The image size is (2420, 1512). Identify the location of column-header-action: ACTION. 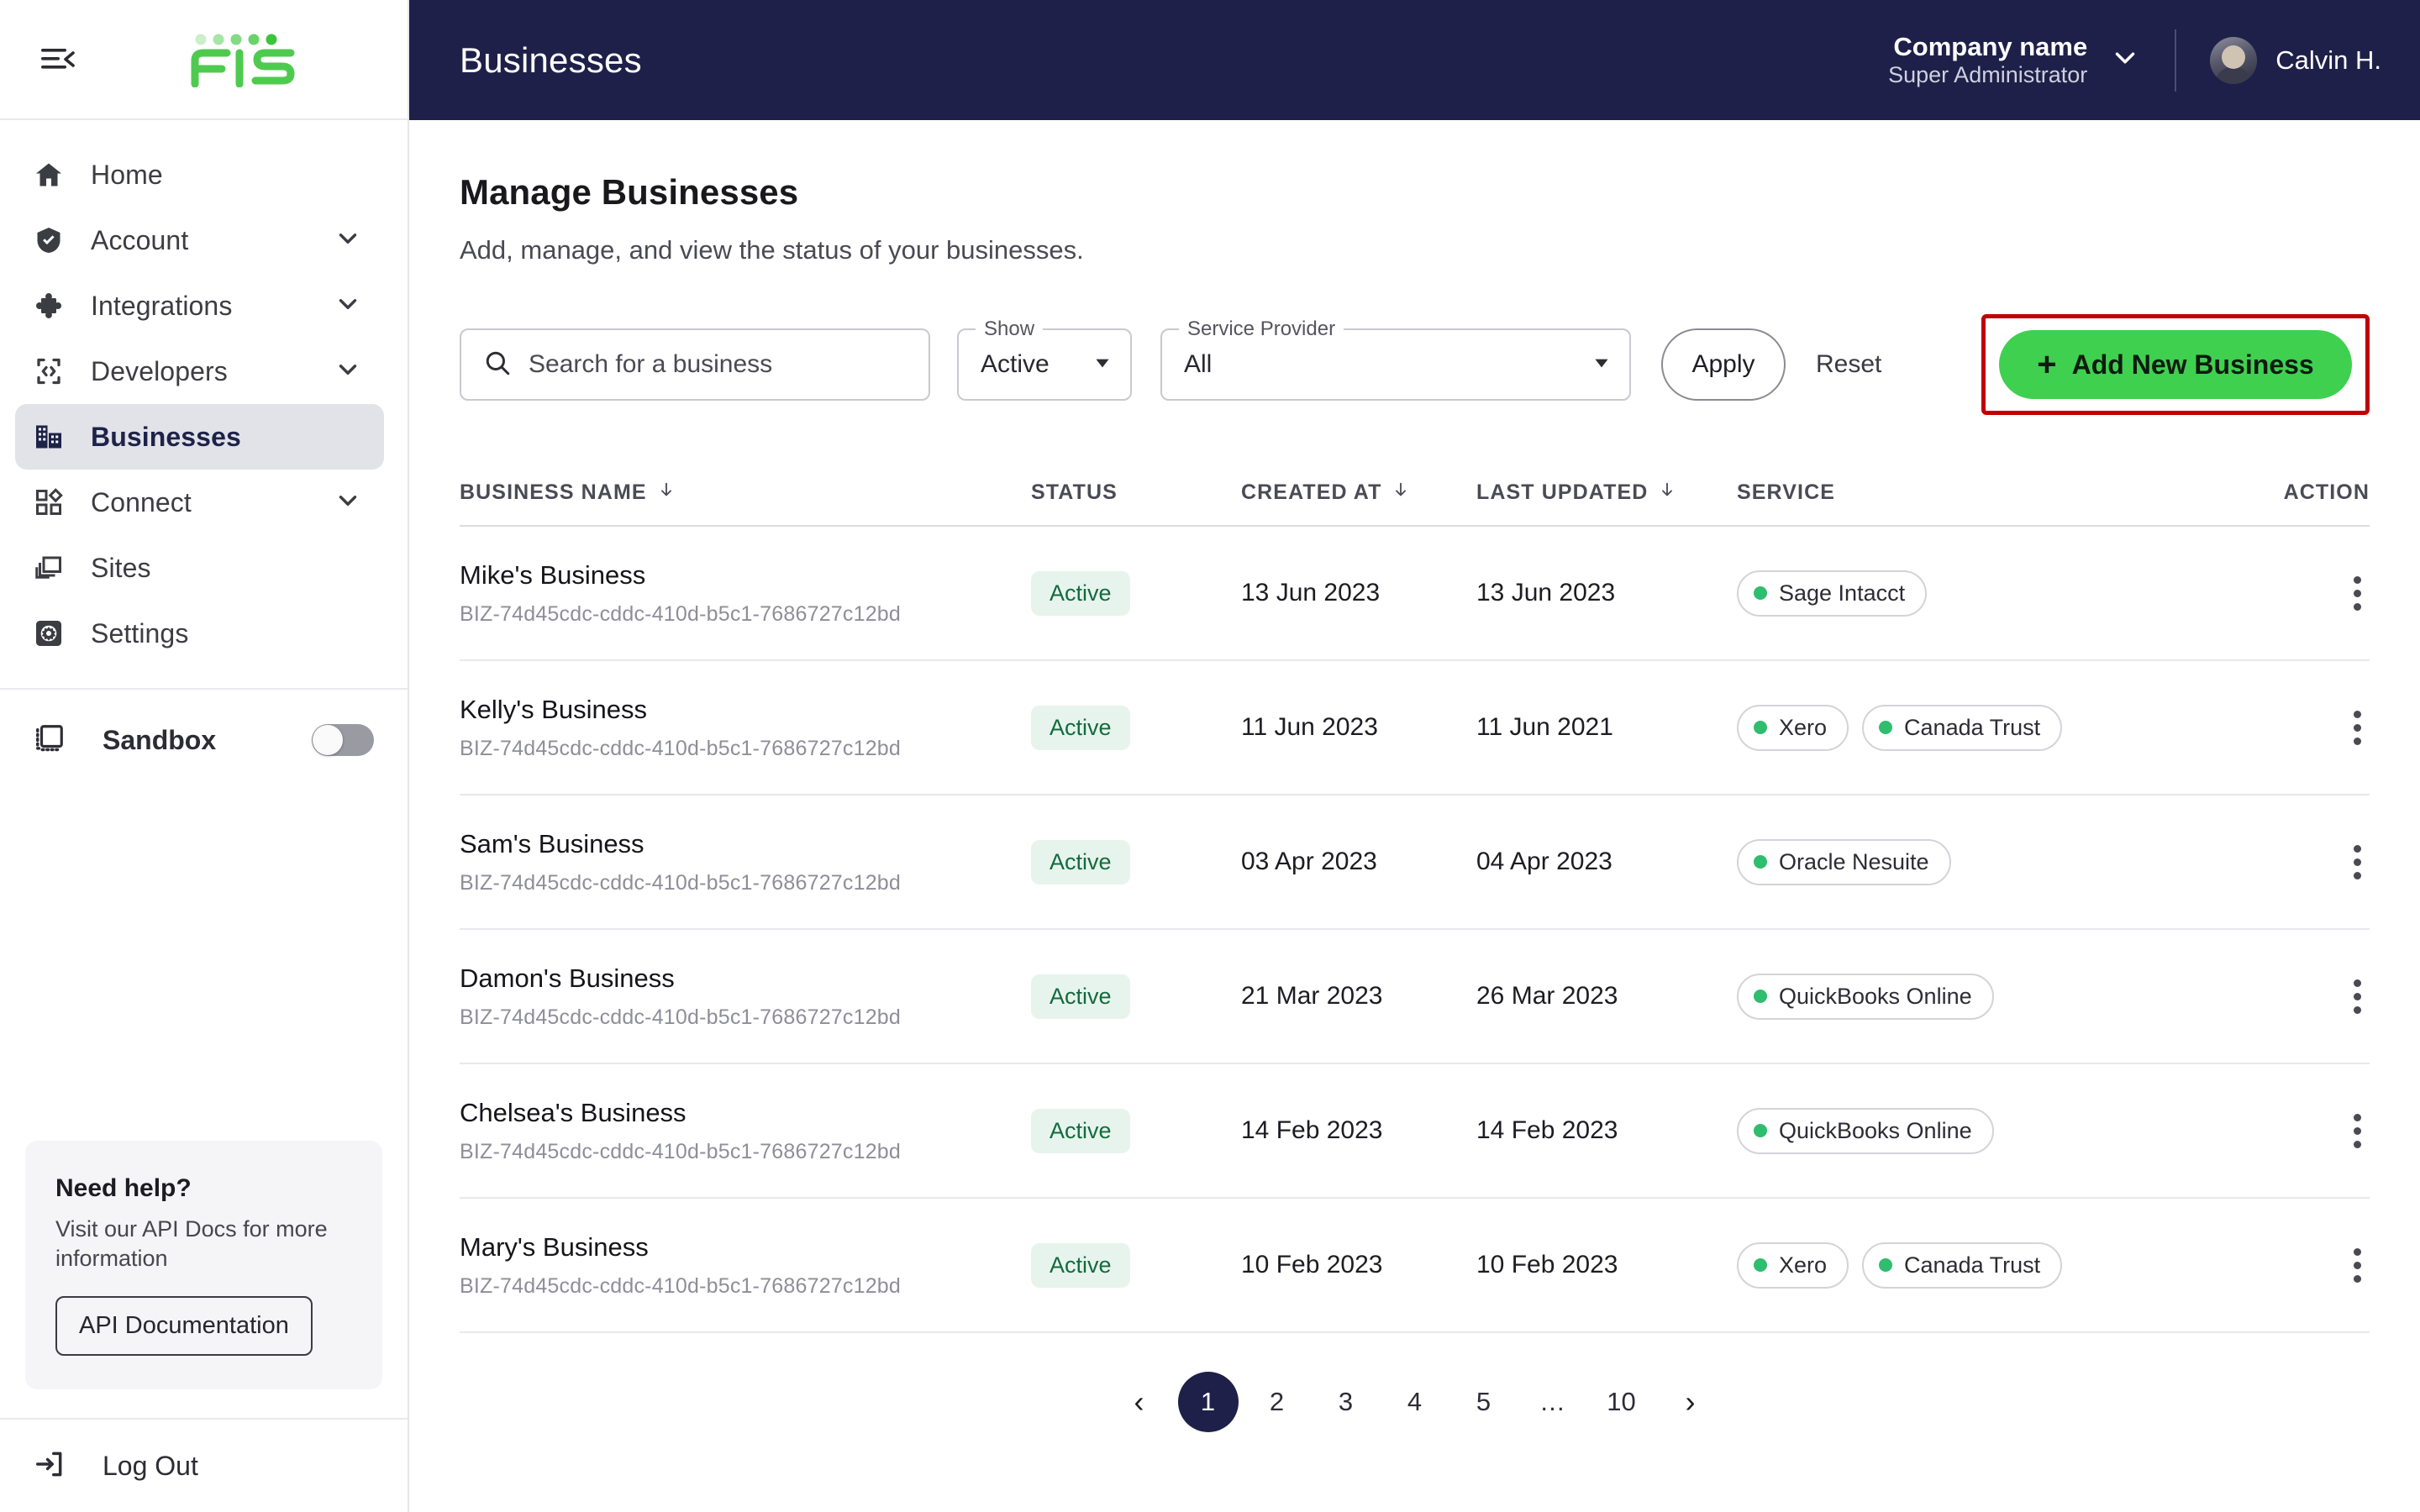
(2307, 492).